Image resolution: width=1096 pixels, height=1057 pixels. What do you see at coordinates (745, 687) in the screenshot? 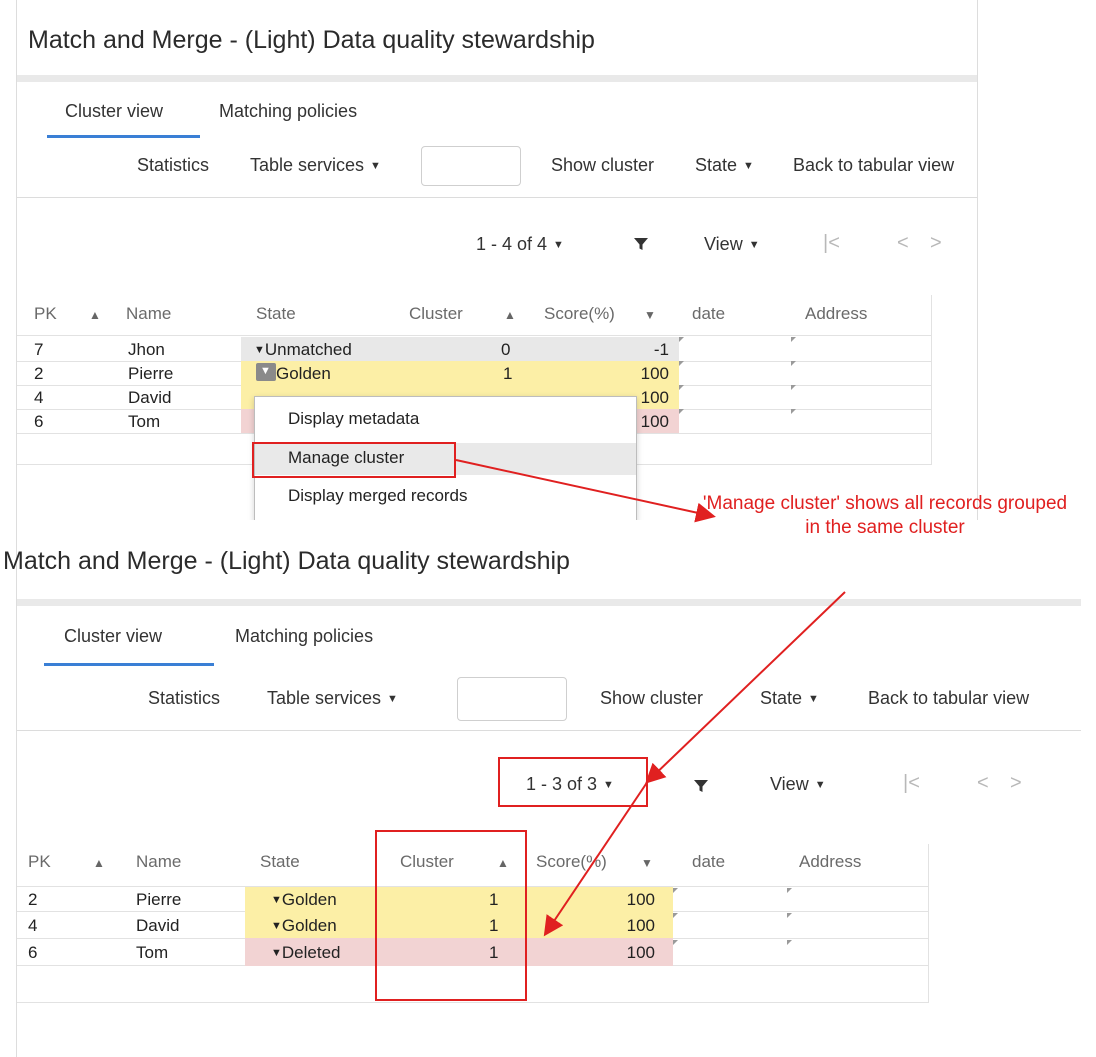
I see `arrow-to-pager` at bounding box center [745, 687].